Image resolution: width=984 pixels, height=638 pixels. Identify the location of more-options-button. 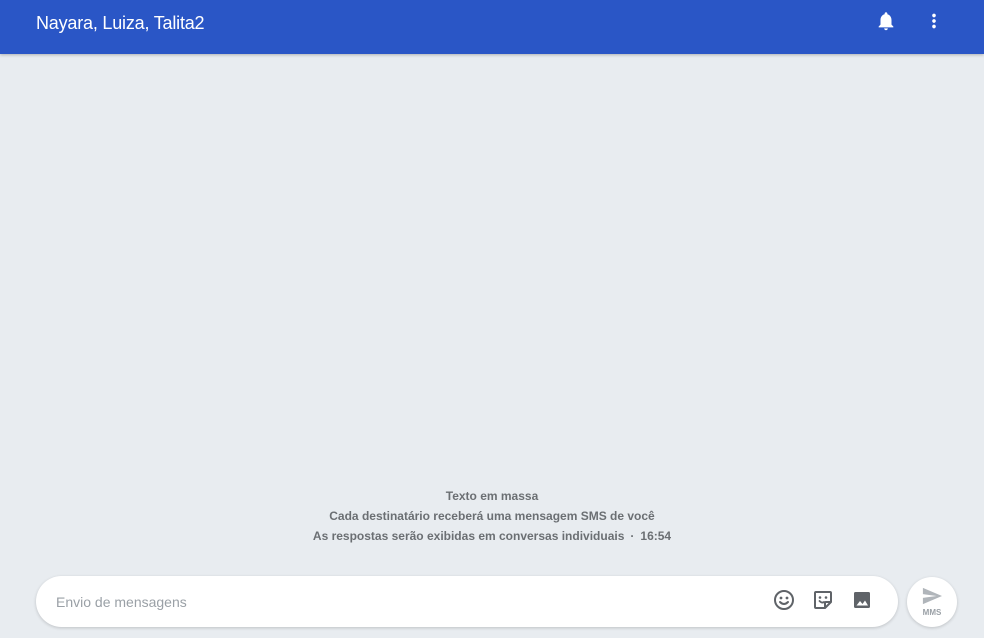
(934, 23).